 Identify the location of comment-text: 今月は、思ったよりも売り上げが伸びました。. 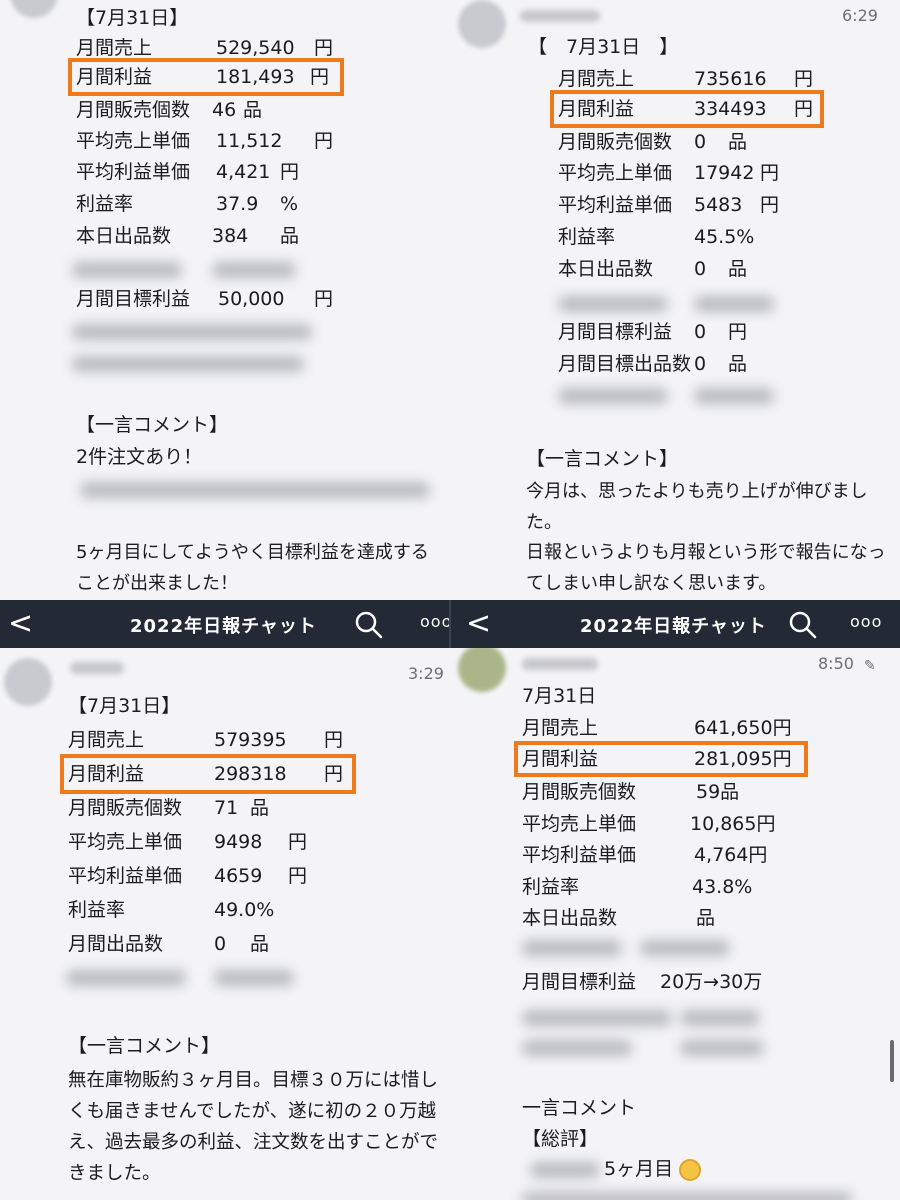
(697, 507).